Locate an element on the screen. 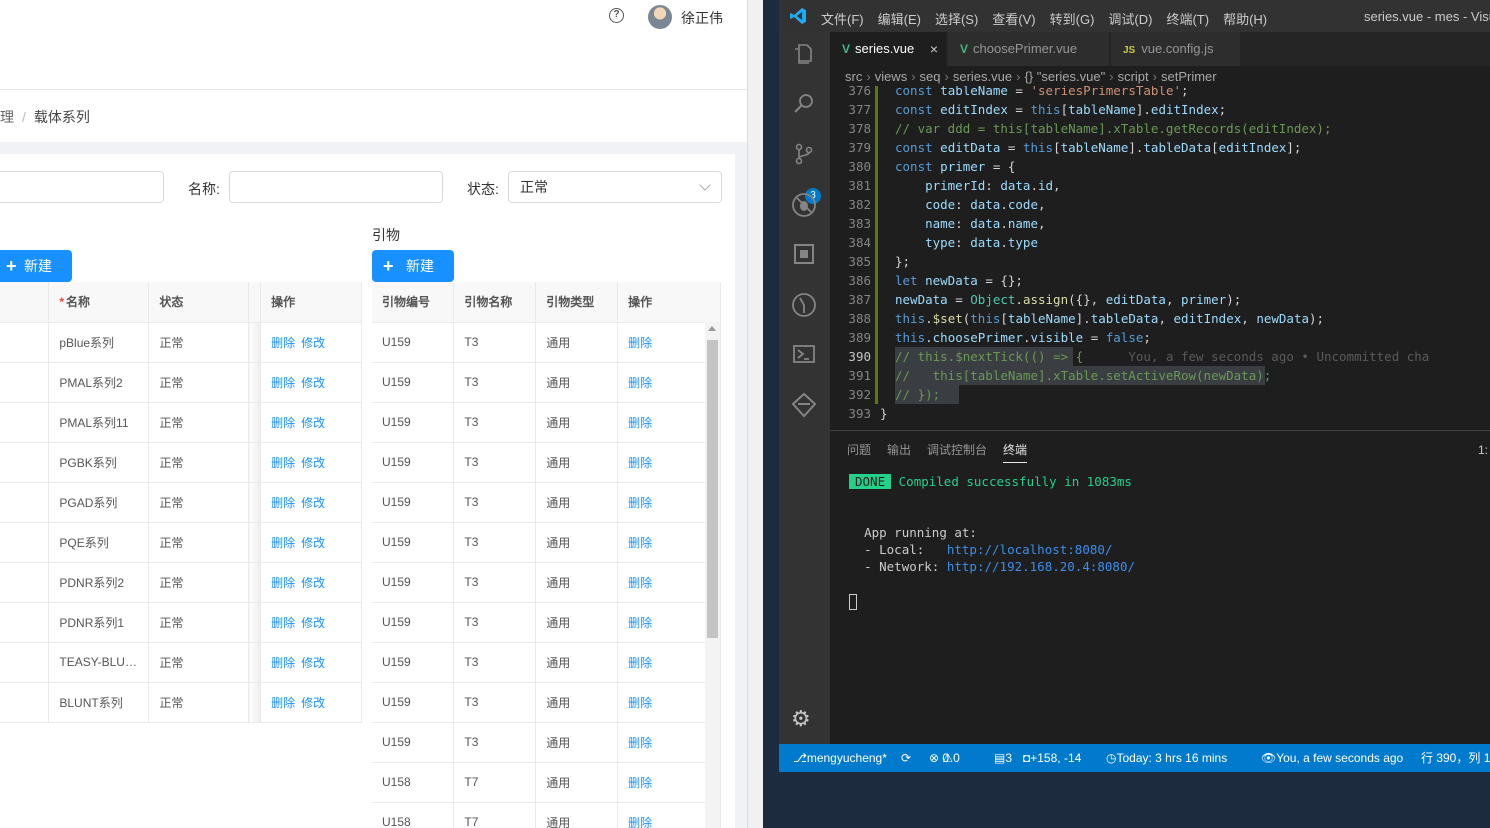  code-line: 392 // }); is located at coordinates (1160, 394).